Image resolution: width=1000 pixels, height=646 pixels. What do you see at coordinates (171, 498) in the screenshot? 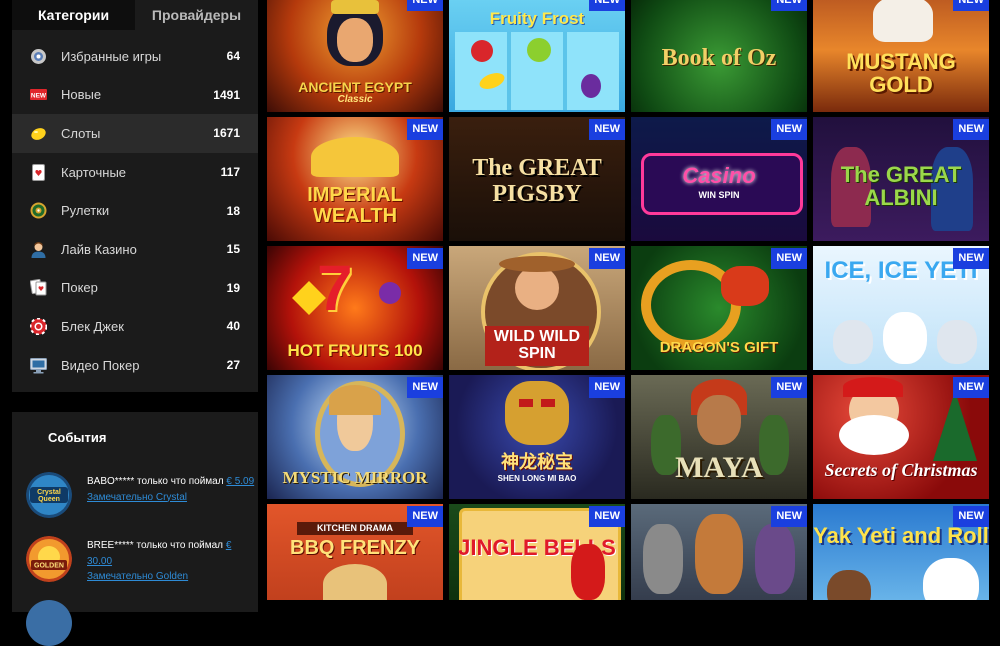
I see `event-game-link: Замечательно Crystal` at bounding box center [171, 498].